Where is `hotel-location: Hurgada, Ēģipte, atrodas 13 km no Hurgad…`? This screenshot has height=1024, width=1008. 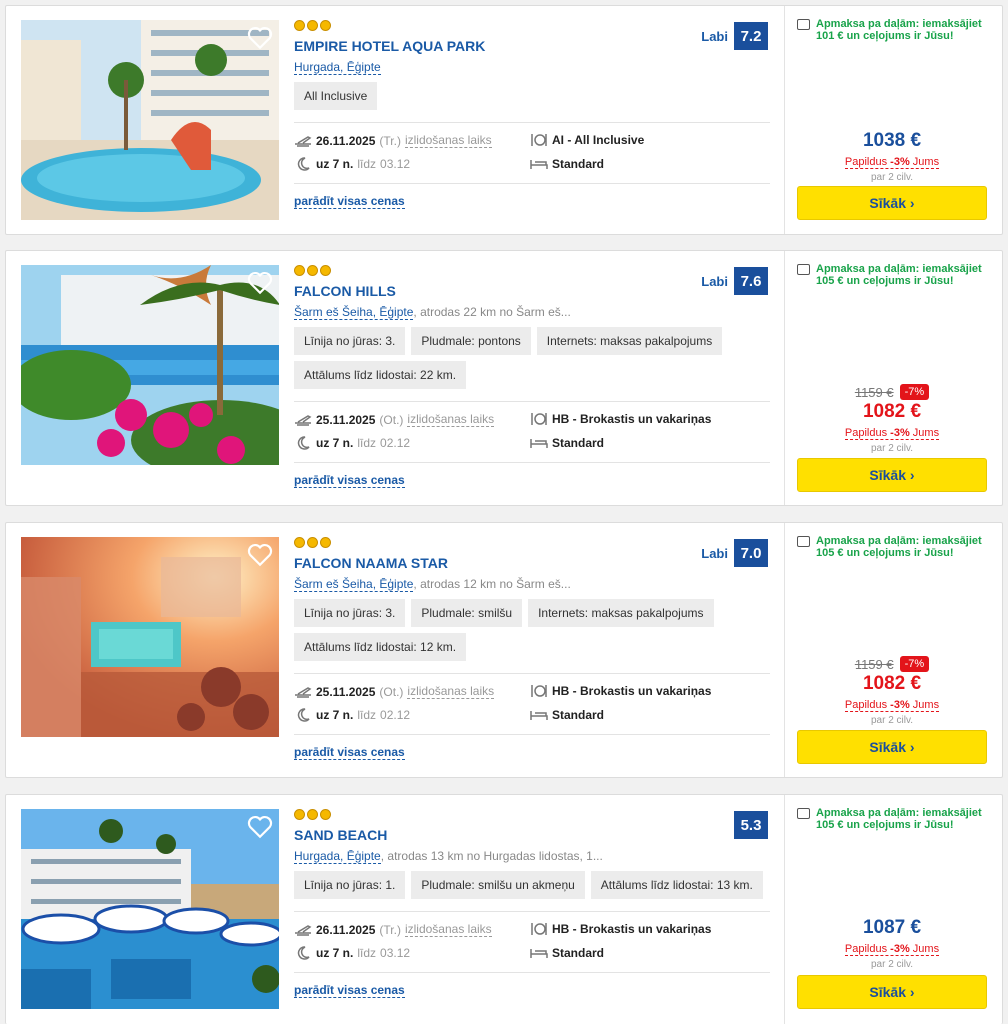 hotel-location: Hurgada, Ēģipte, atrodas 13 km no Hurgad… is located at coordinates (532, 856).